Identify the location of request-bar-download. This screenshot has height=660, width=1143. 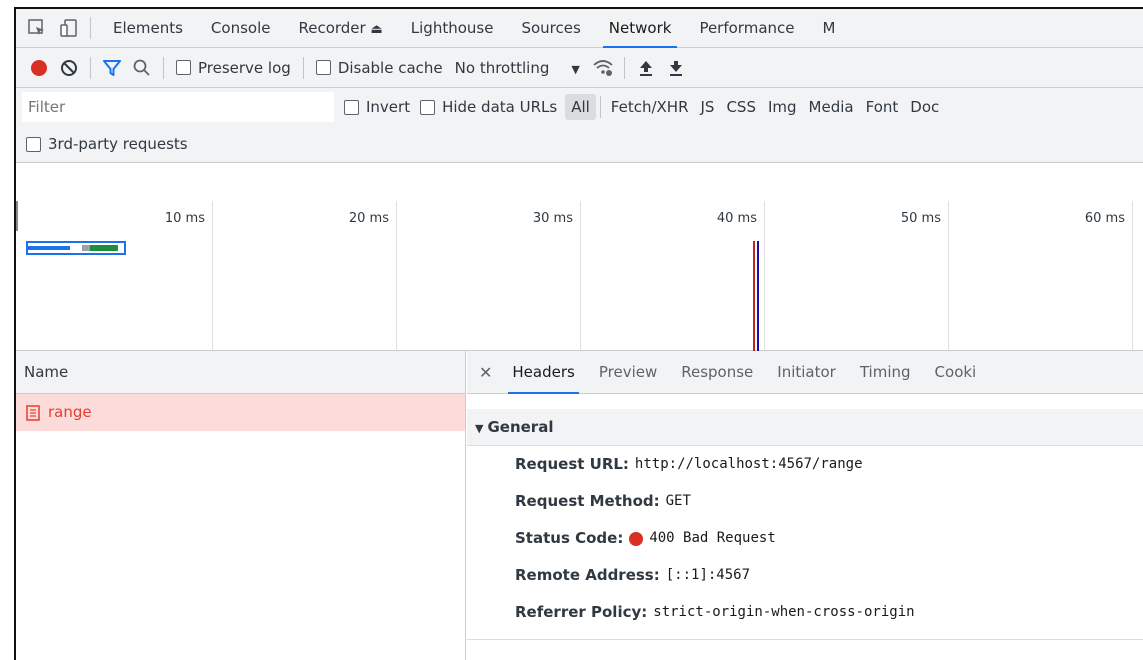
(104, 248).